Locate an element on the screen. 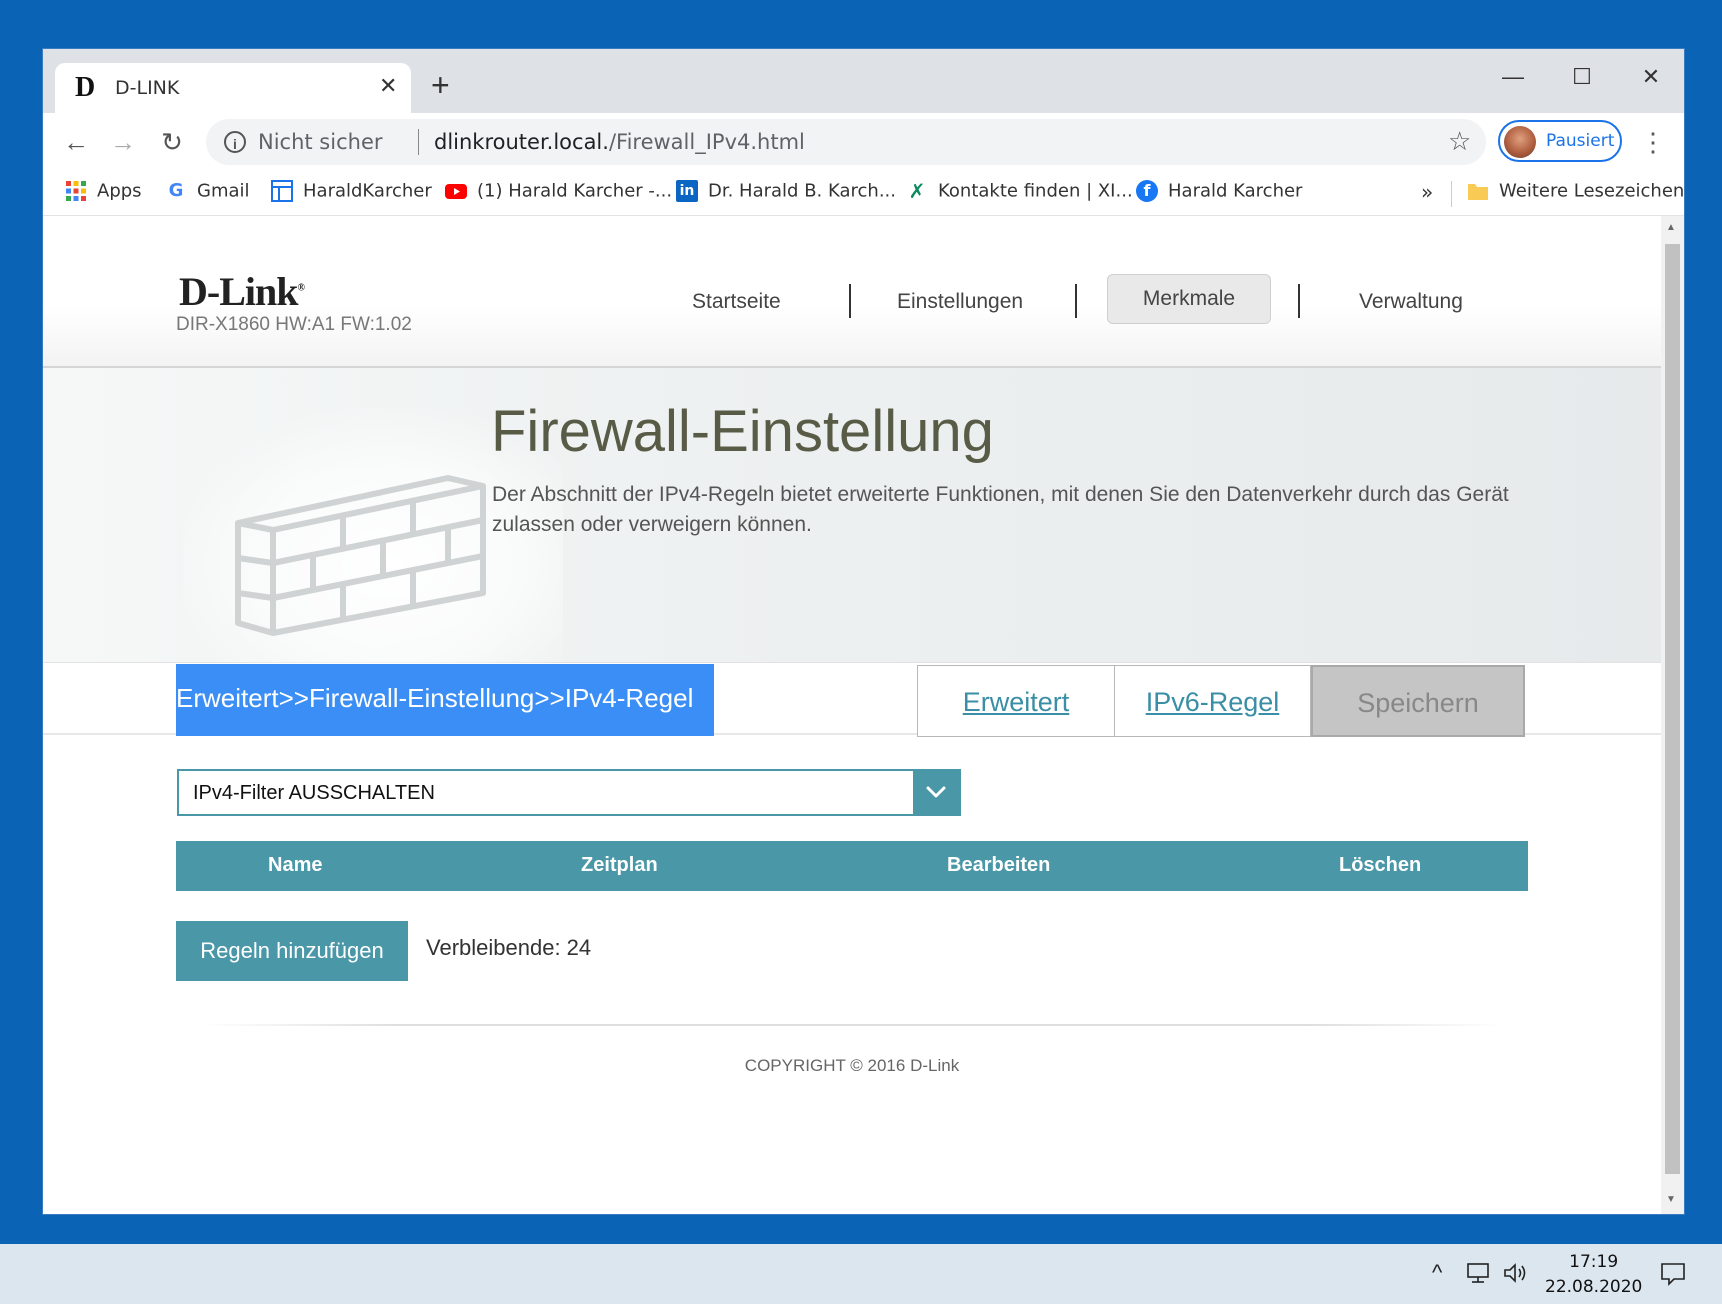  copyright: COPYRIGHT © 2016 D-Link is located at coordinates (852, 1065).